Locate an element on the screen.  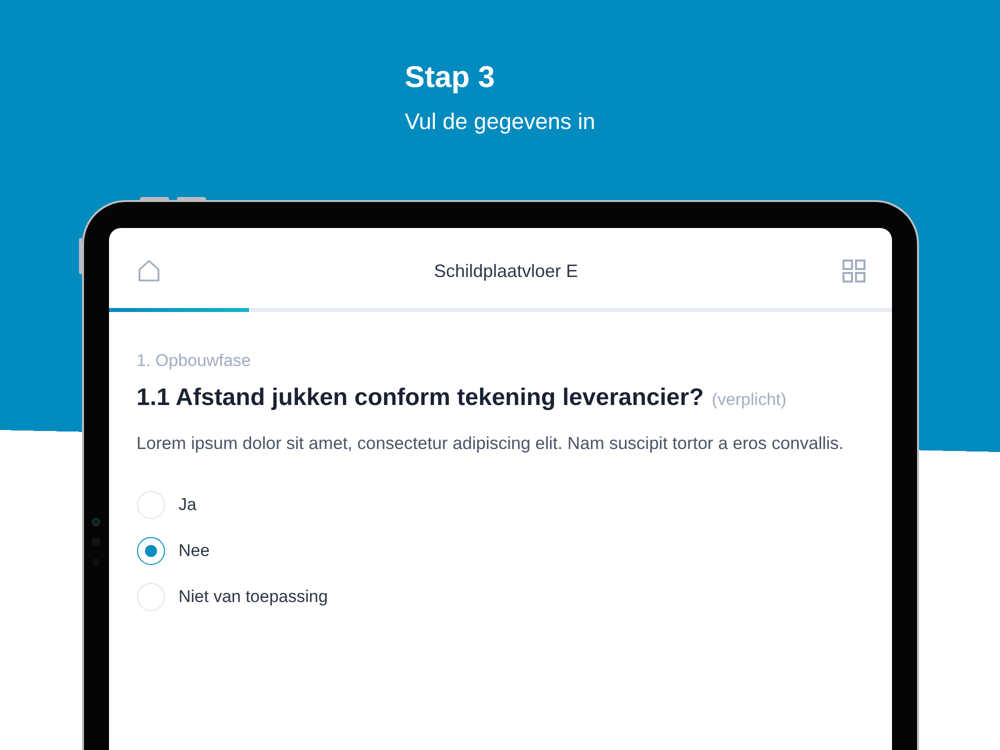
sensor-dots-icon is located at coordinates (95, 542).